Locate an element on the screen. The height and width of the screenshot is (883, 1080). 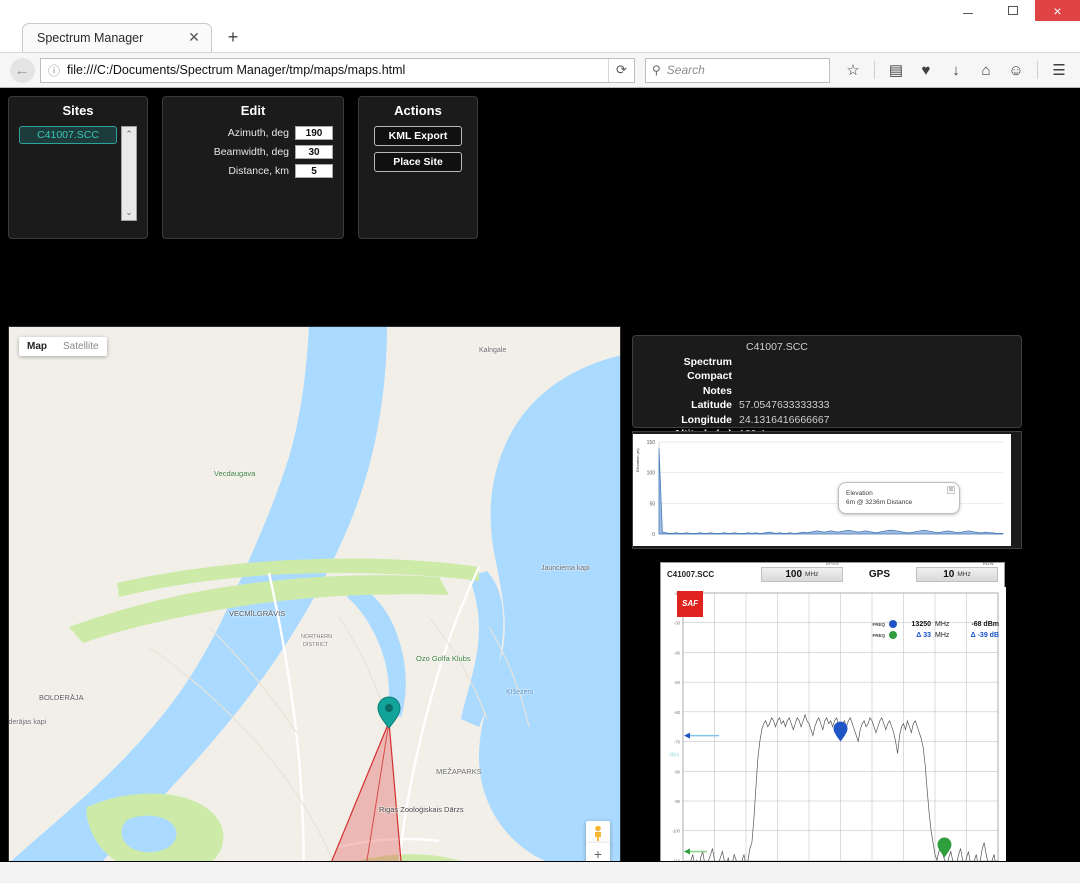
map-type-control: Map Satellite is located at coordinates (63, 346).